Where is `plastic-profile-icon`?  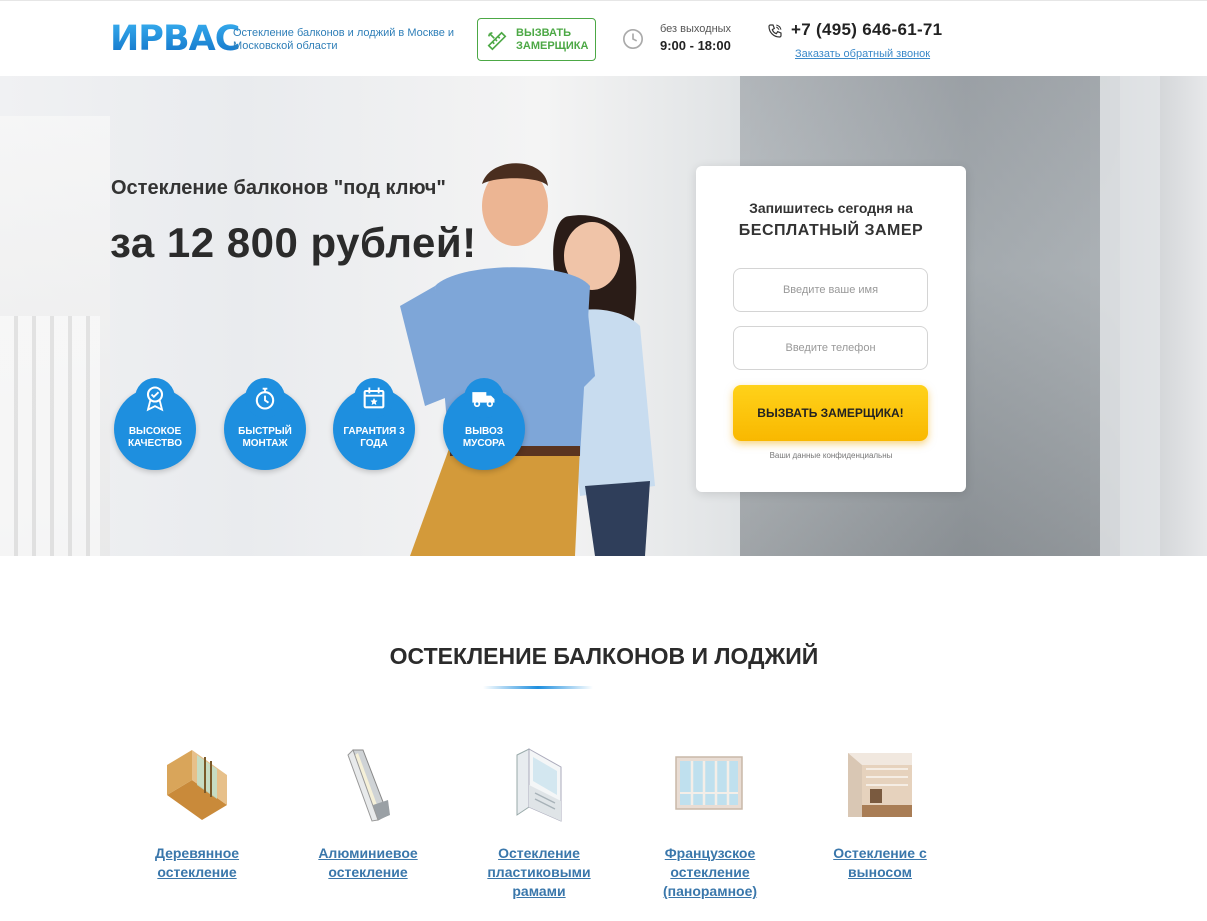 plastic-profile-icon is located at coordinates (539, 785).